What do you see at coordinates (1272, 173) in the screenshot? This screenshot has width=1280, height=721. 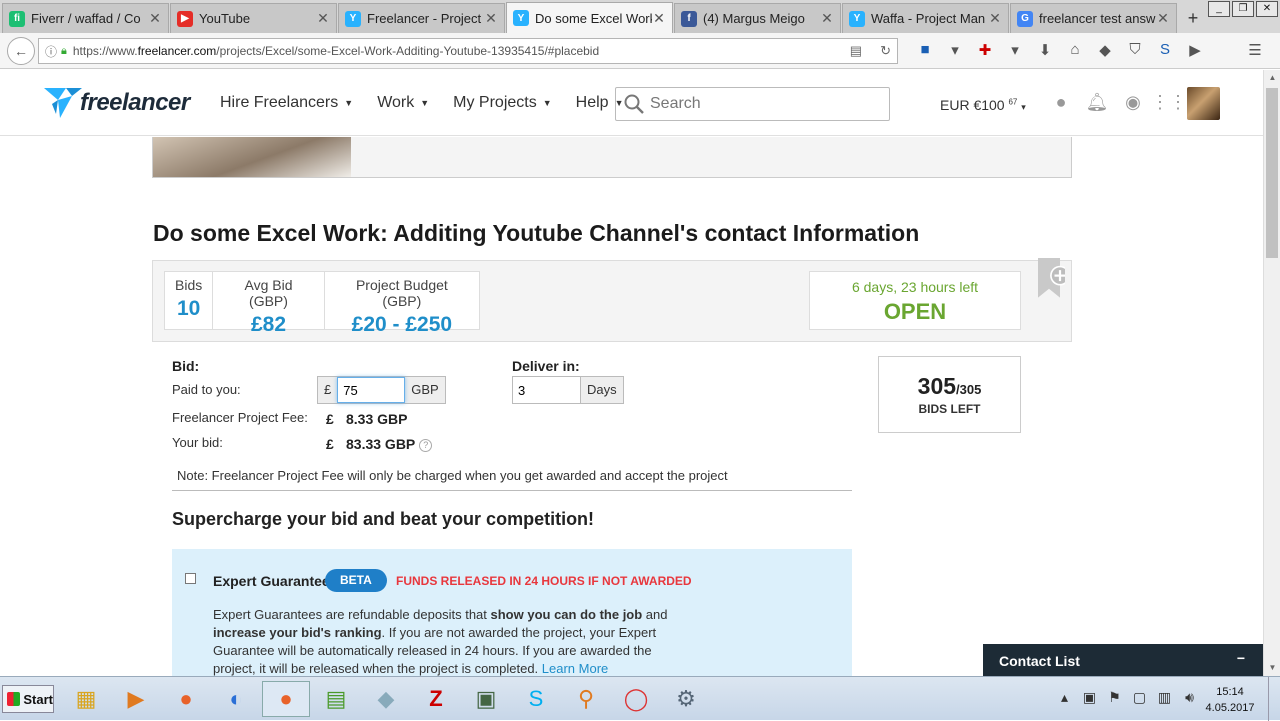 I see `scrollbar-thumb` at bounding box center [1272, 173].